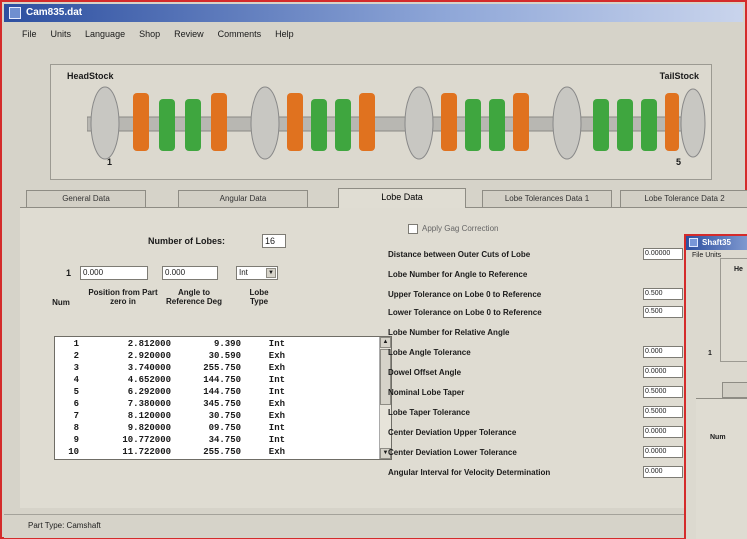 The width and height of the screenshot is (747, 539). I want to click on center-dev-upper-input: 0.0000, so click(663, 432).